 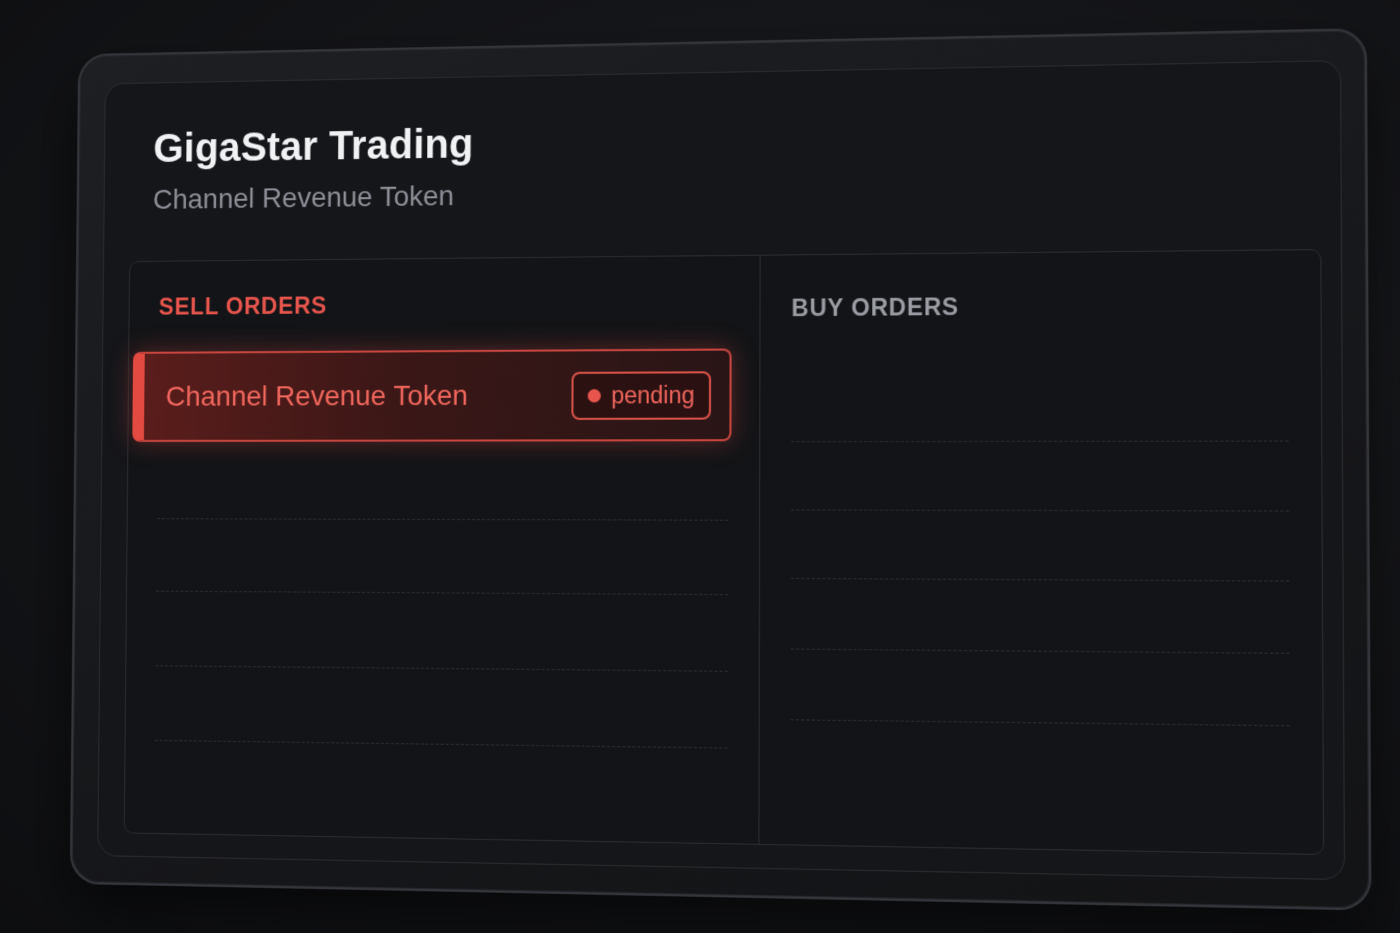 What do you see at coordinates (313, 146) in the screenshot?
I see `app-title: GigaStar Trading` at bounding box center [313, 146].